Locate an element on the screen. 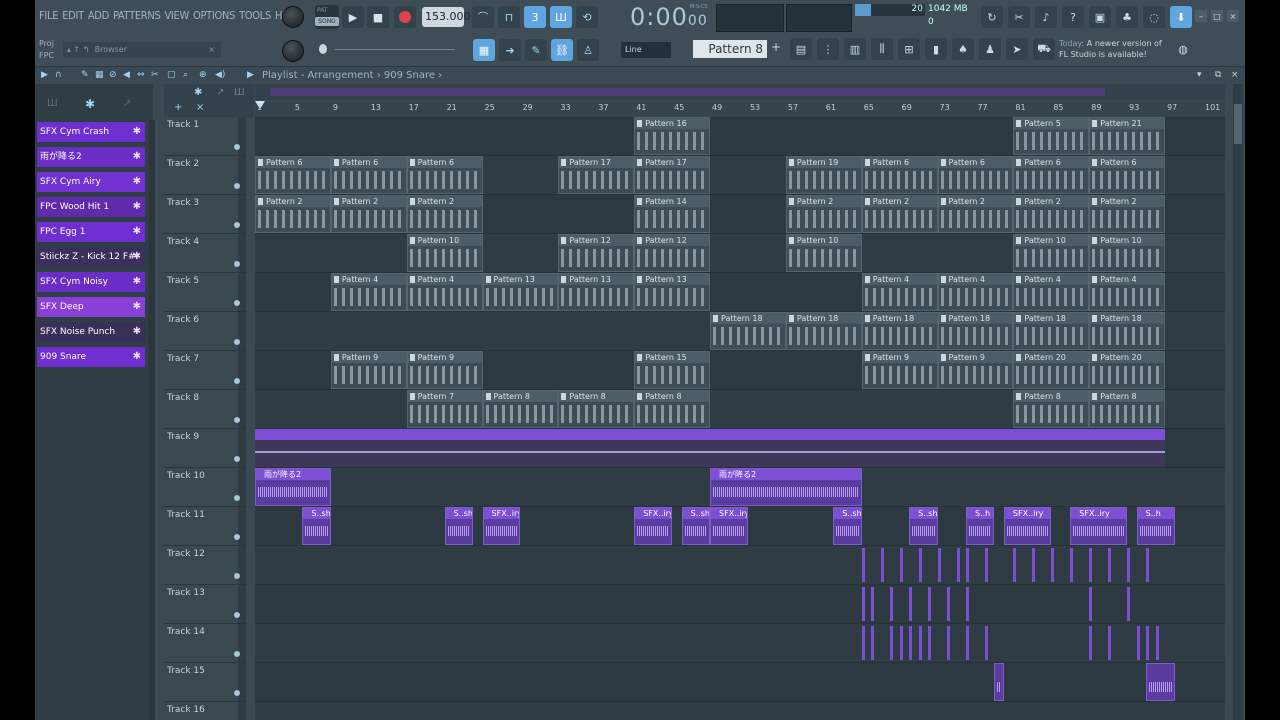  track-header: Track 6 is located at coordinates (205, 331).